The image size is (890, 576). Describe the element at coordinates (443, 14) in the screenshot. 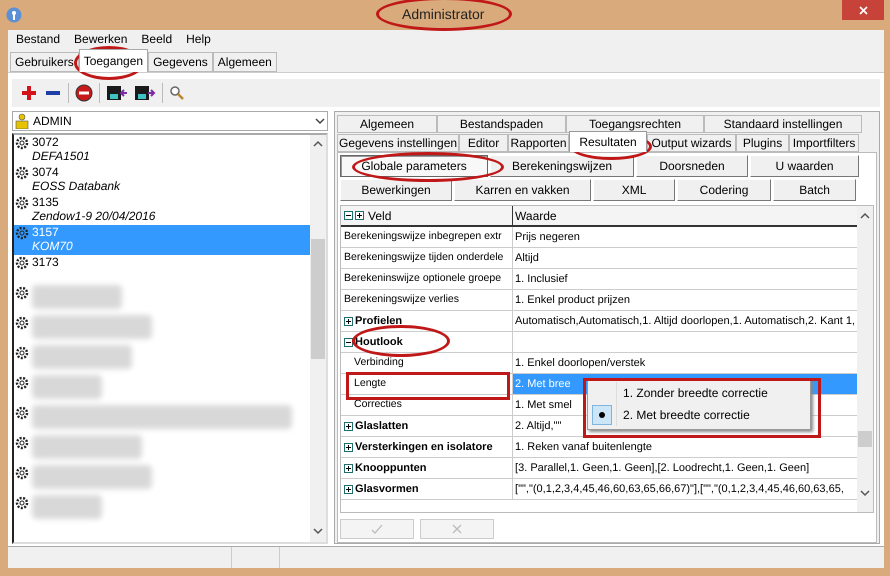

I see `window-title: Administrator` at that location.